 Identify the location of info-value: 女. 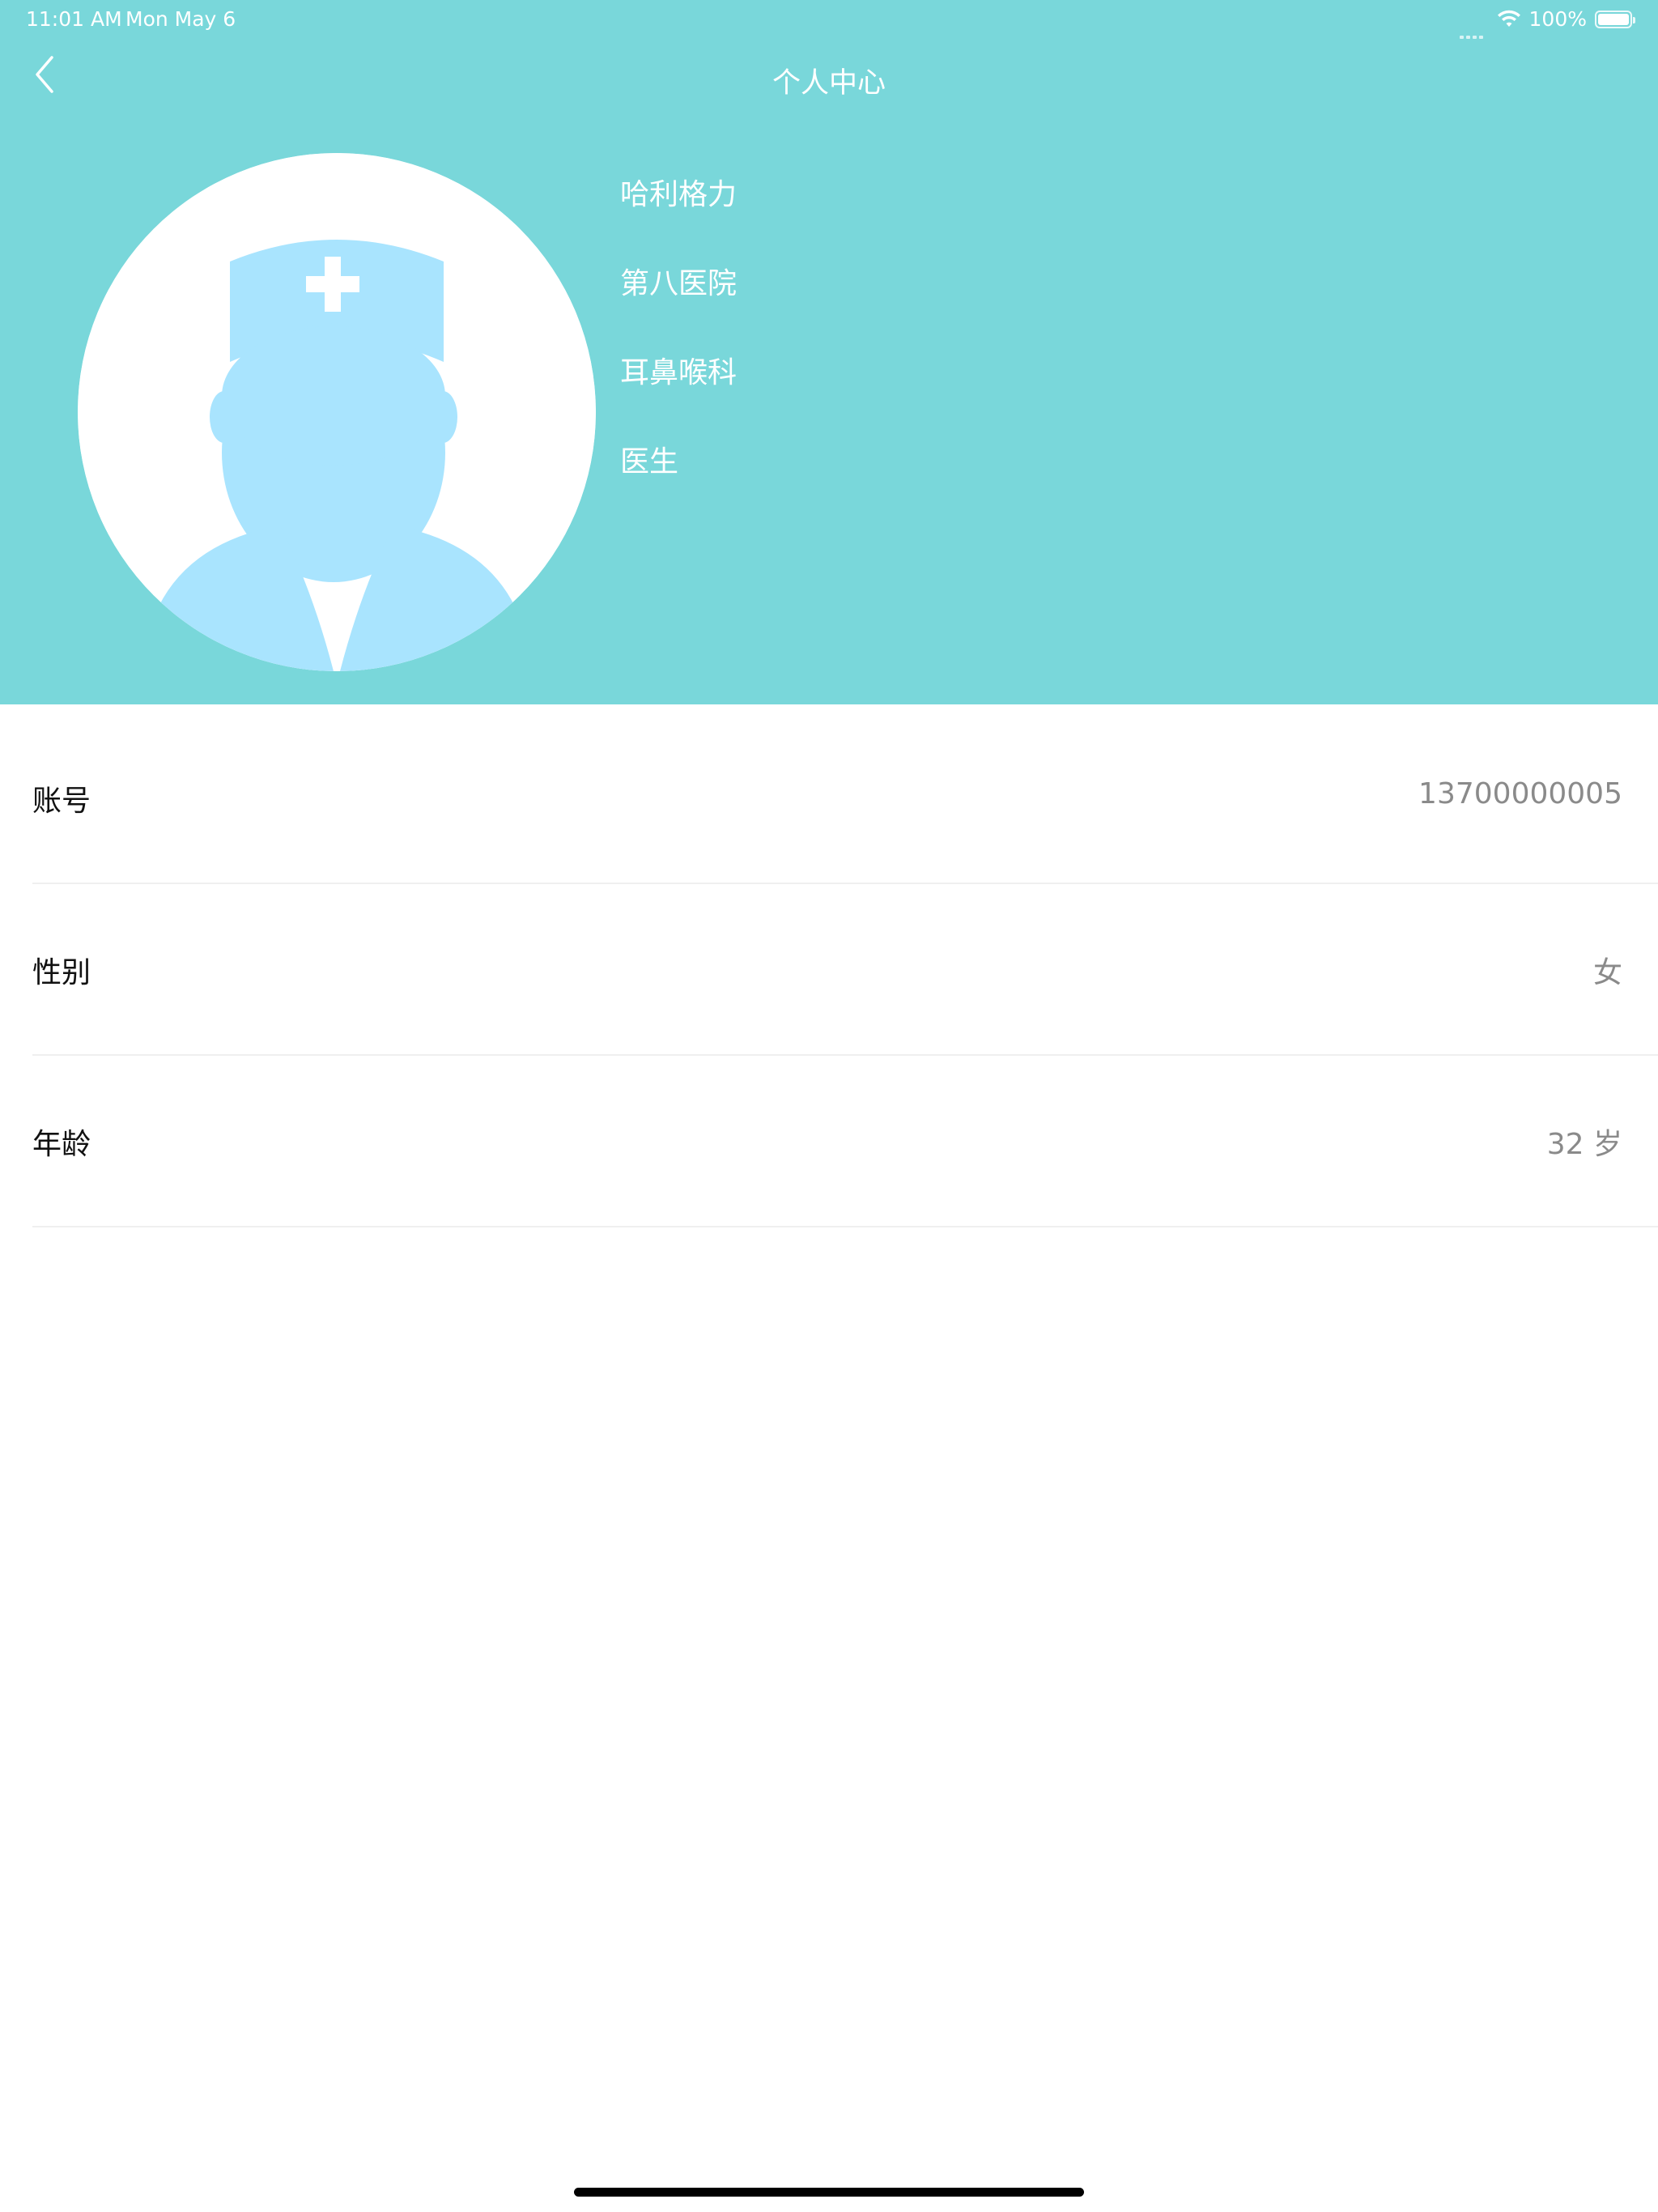
(1607, 973).